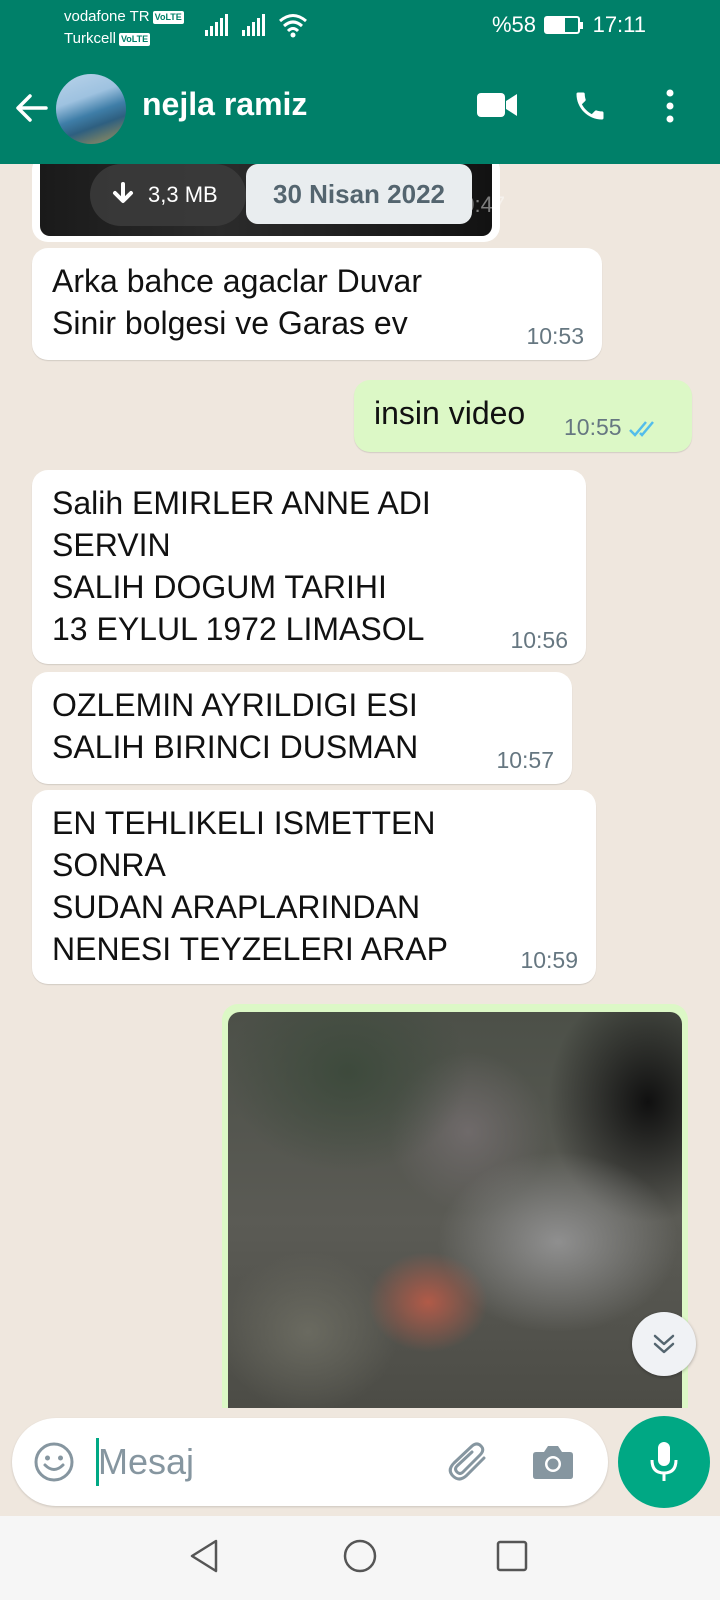 The image size is (720, 1600). What do you see at coordinates (450, 413) in the screenshot?
I see `message-text: insin video` at bounding box center [450, 413].